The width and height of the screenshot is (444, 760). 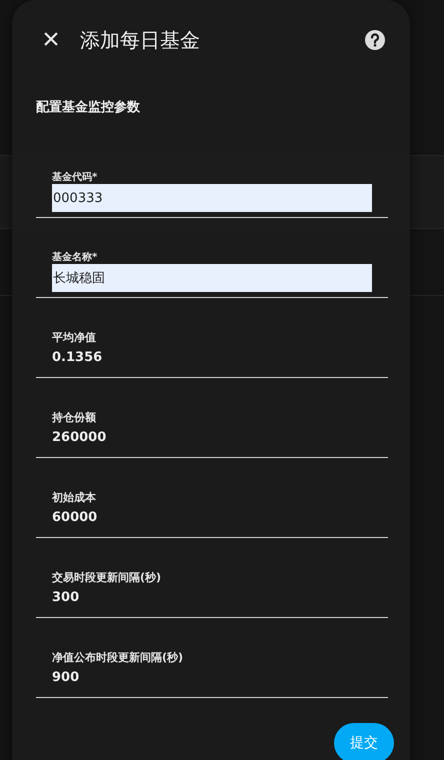 What do you see at coordinates (202, 677) in the screenshot?
I see `text-field: 900` at bounding box center [202, 677].